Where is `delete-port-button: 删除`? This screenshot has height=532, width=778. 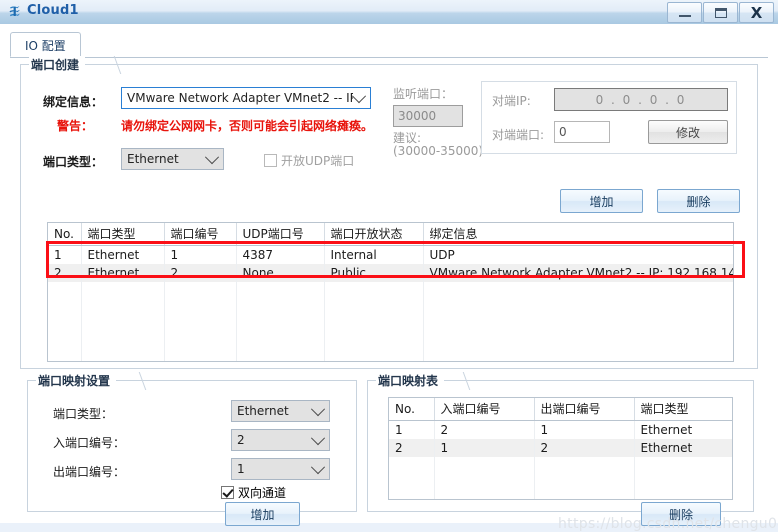
delete-port-button: 删除 is located at coordinates (698, 201).